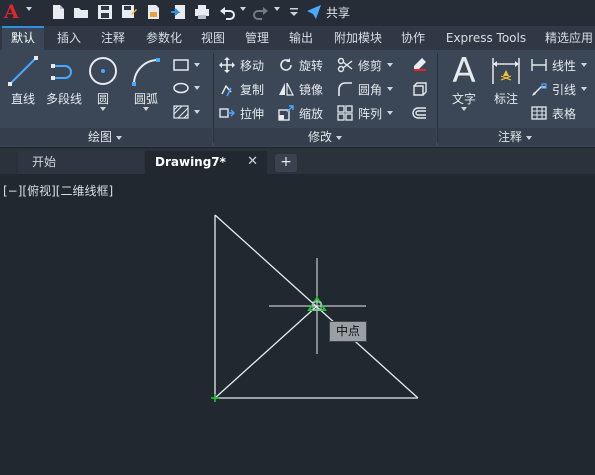 The image size is (595, 475). Describe the element at coordinates (348, 331) in the screenshot. I see `snap-tooltip: 中点` at that location.